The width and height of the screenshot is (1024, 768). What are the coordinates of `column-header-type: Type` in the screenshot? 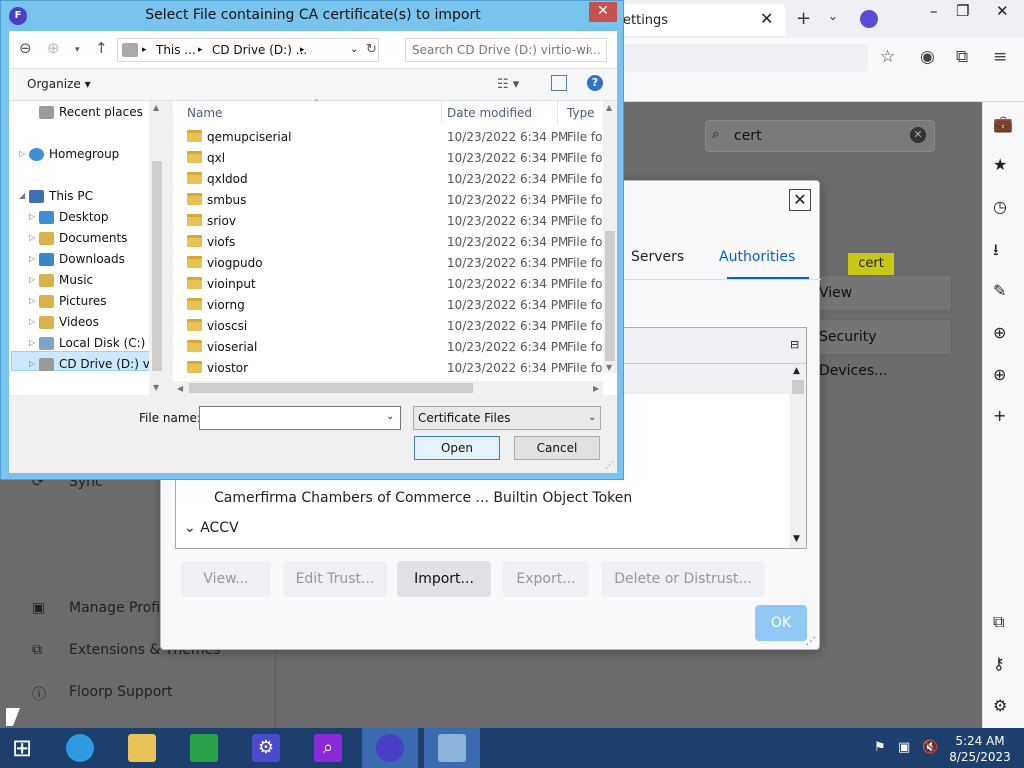 It's located at (581, 113).